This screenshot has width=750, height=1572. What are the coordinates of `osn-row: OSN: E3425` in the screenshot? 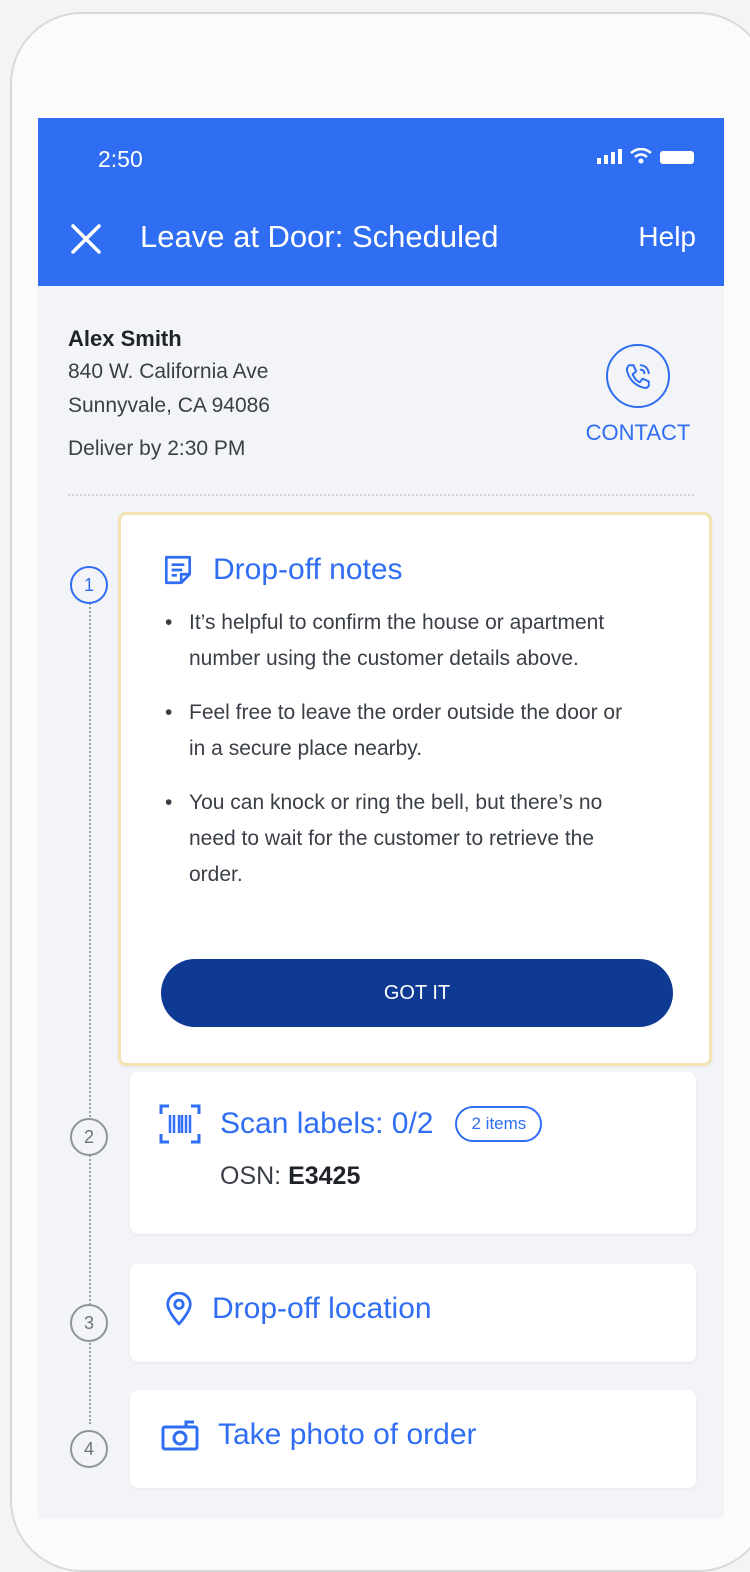 It's located at (458, 1176).